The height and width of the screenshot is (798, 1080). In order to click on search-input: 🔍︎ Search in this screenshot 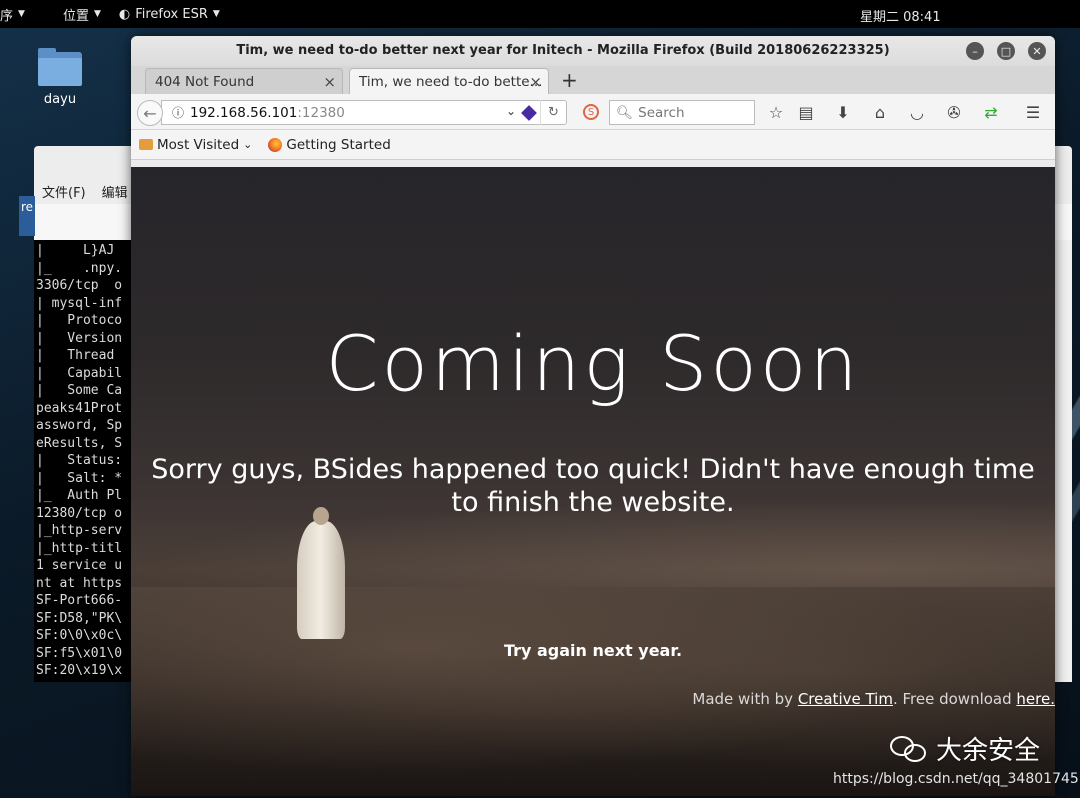, I will do `click(682, 112)`.